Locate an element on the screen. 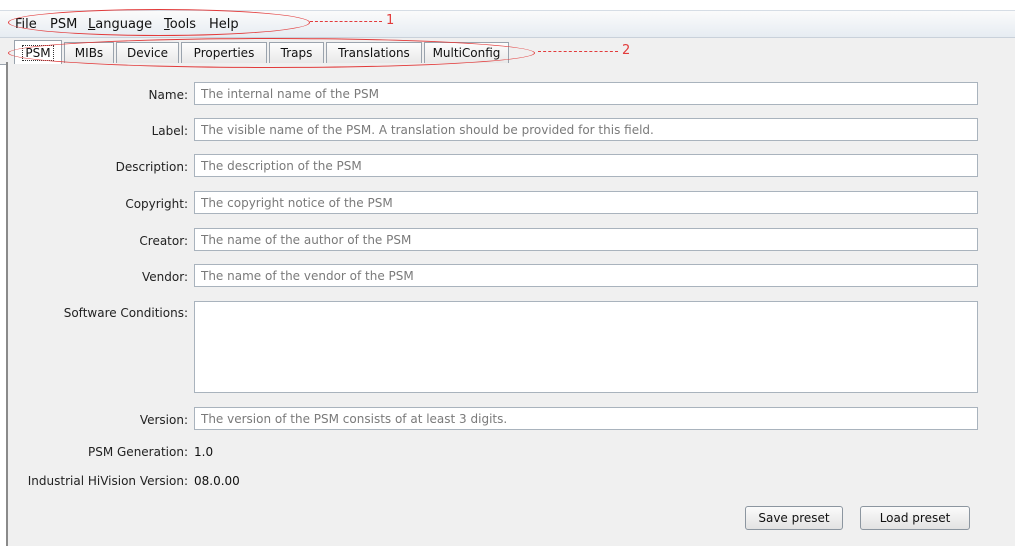  name-label: Name: is located at coordinates (168, 95).